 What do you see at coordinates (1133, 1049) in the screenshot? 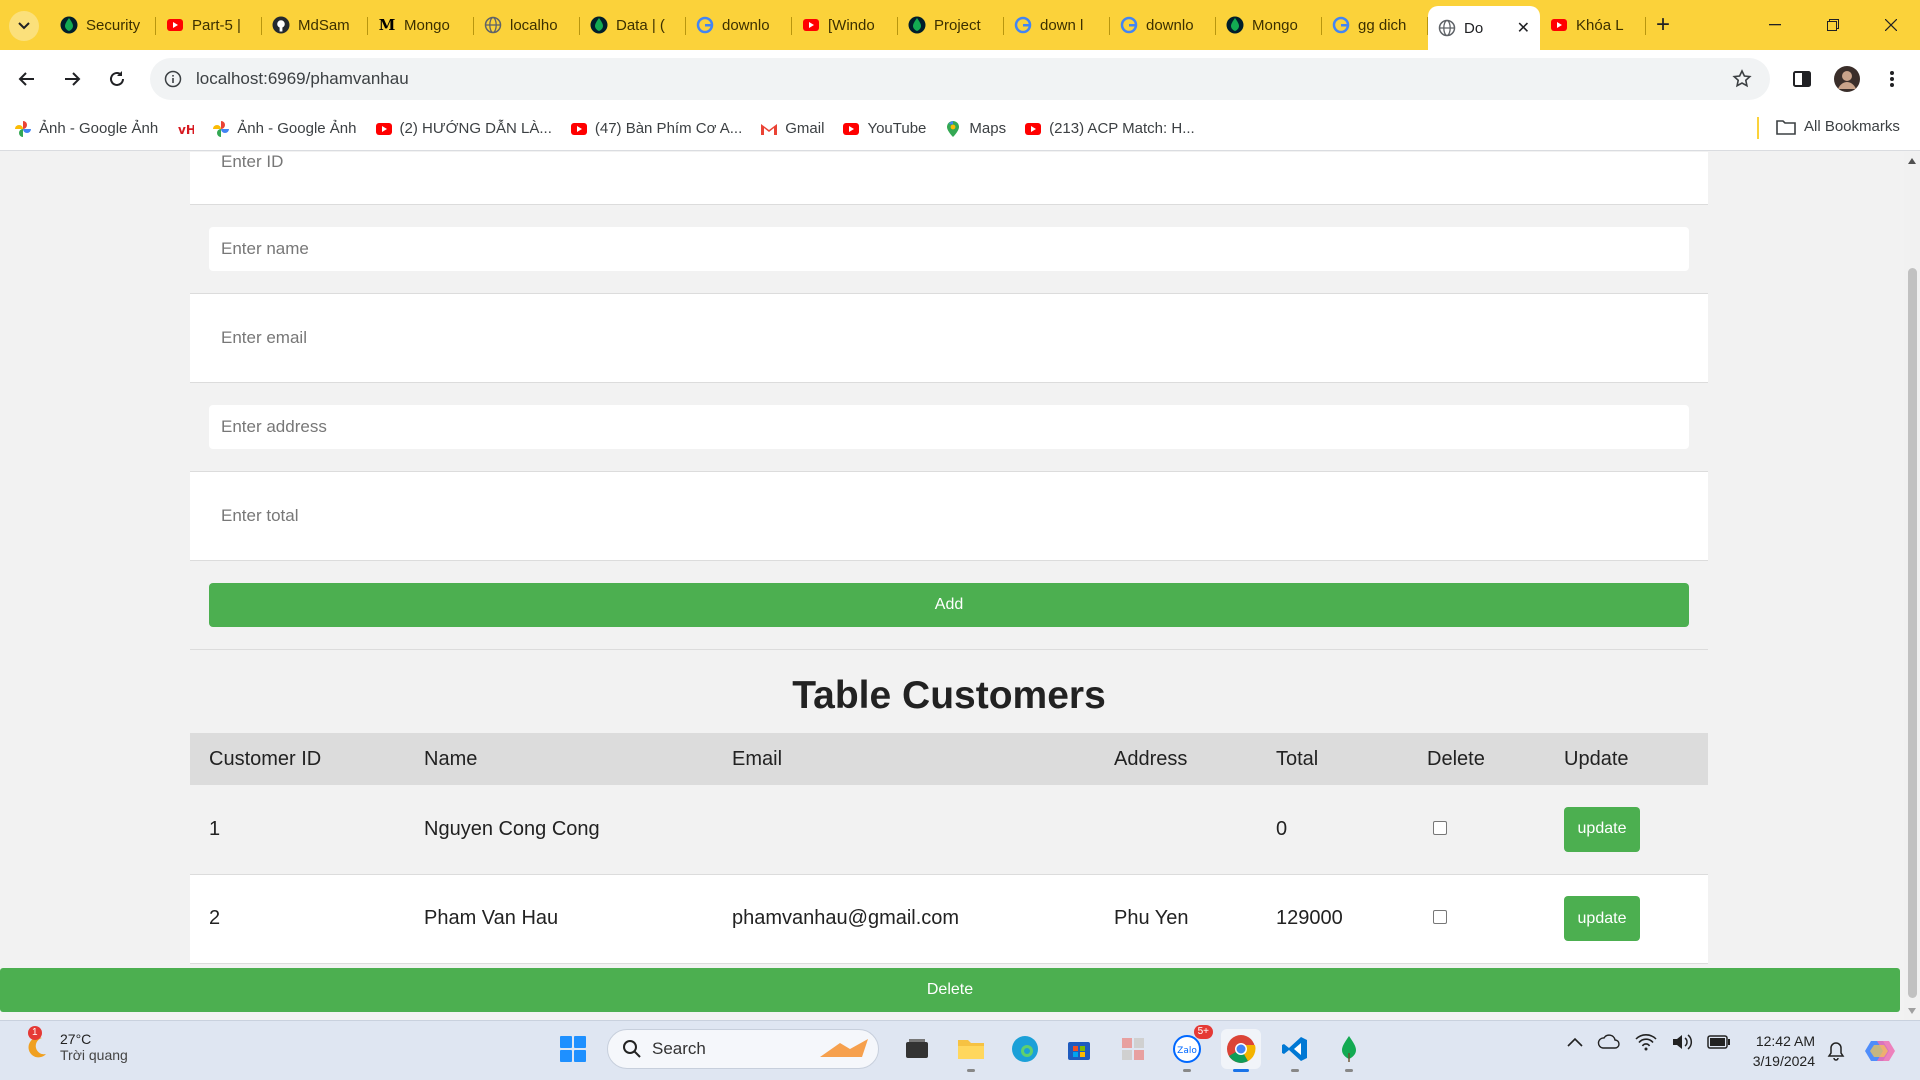
I see `taskbar-app-grid` at bounding box center [1133, 1049].